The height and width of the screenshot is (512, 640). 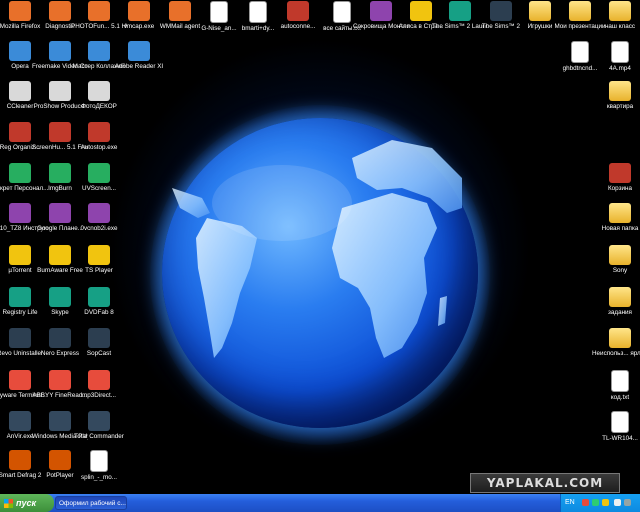 What do you see at coordinates (20, 213) in the screenshot?
I see `tz10-icon` at bounding box center [20, 213].